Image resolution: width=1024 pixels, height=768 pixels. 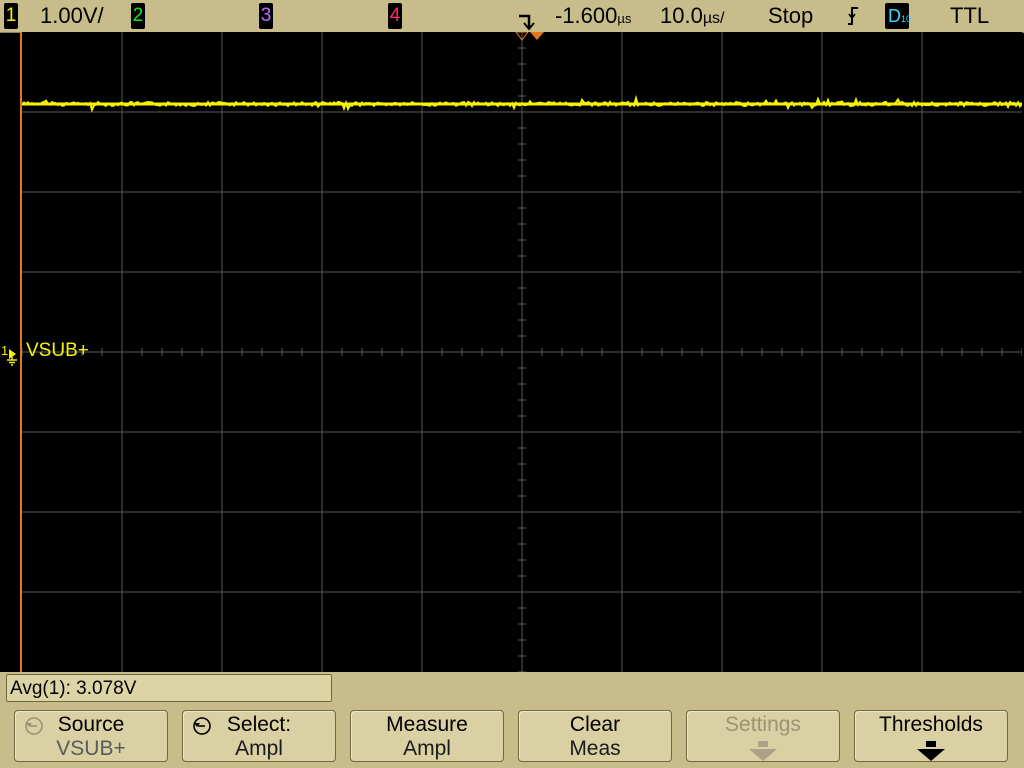 What do you see at coordinates (681, 15) in the screenshot?
I see `timebase-value: 10.0` at bounding box center [681, 15].